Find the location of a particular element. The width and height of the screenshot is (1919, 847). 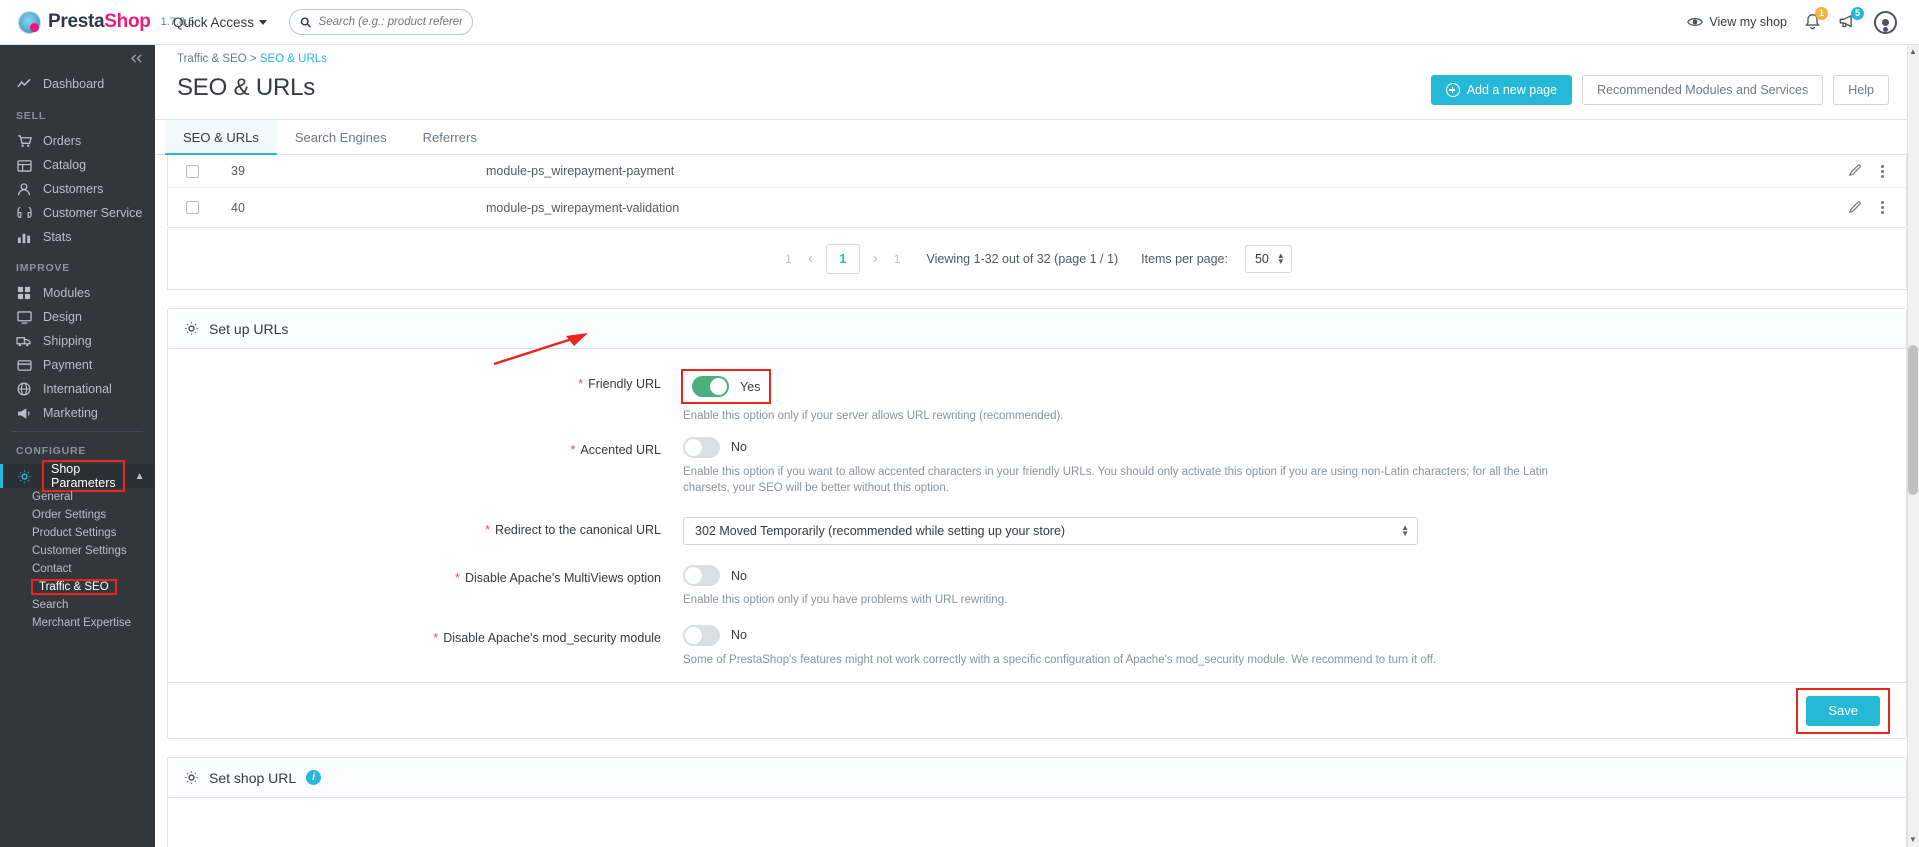

info-icon: i is located at coordinates (314, 778).